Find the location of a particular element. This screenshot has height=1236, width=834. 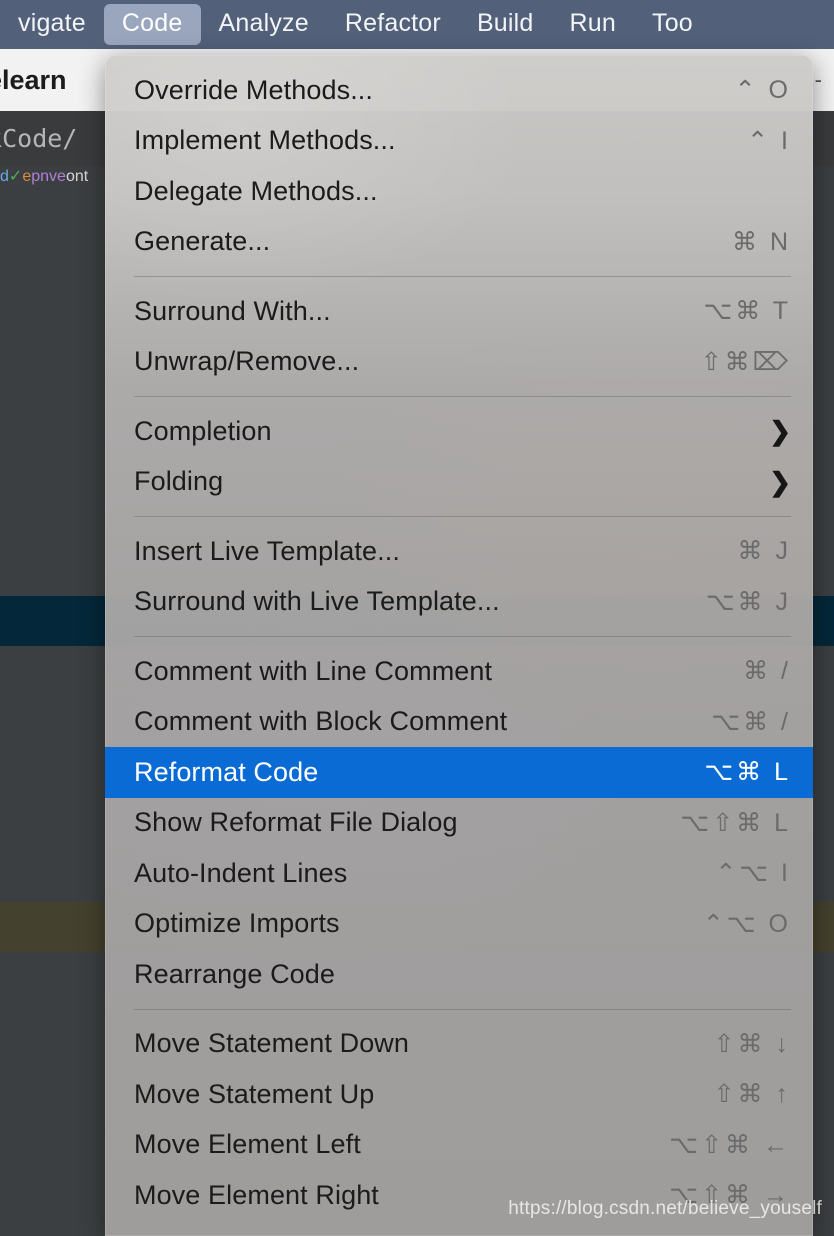

menu-item-optimize-imports: Optimize Imports ⌃⌥ O is located at coordinates (459, 924).